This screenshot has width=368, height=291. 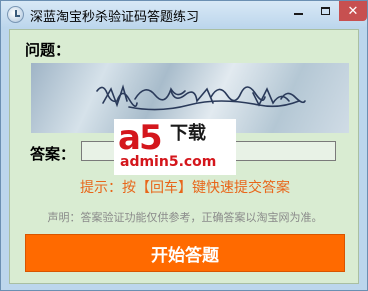 I want to click on clock-icon, so click(x=15, y=14).